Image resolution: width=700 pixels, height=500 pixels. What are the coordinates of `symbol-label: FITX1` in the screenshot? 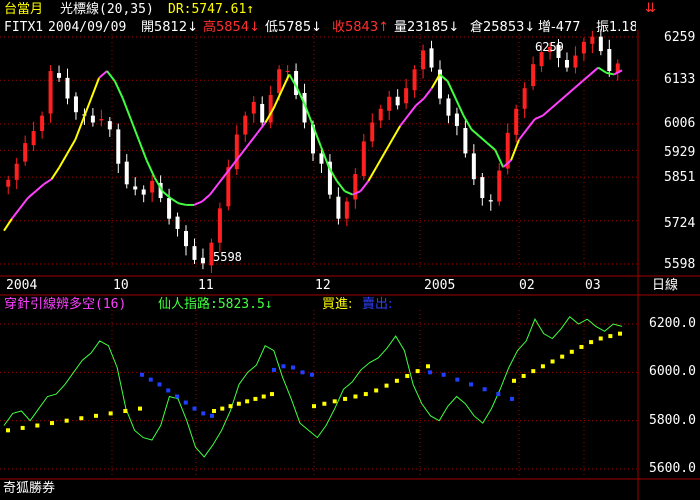 It's located at (24, 27).